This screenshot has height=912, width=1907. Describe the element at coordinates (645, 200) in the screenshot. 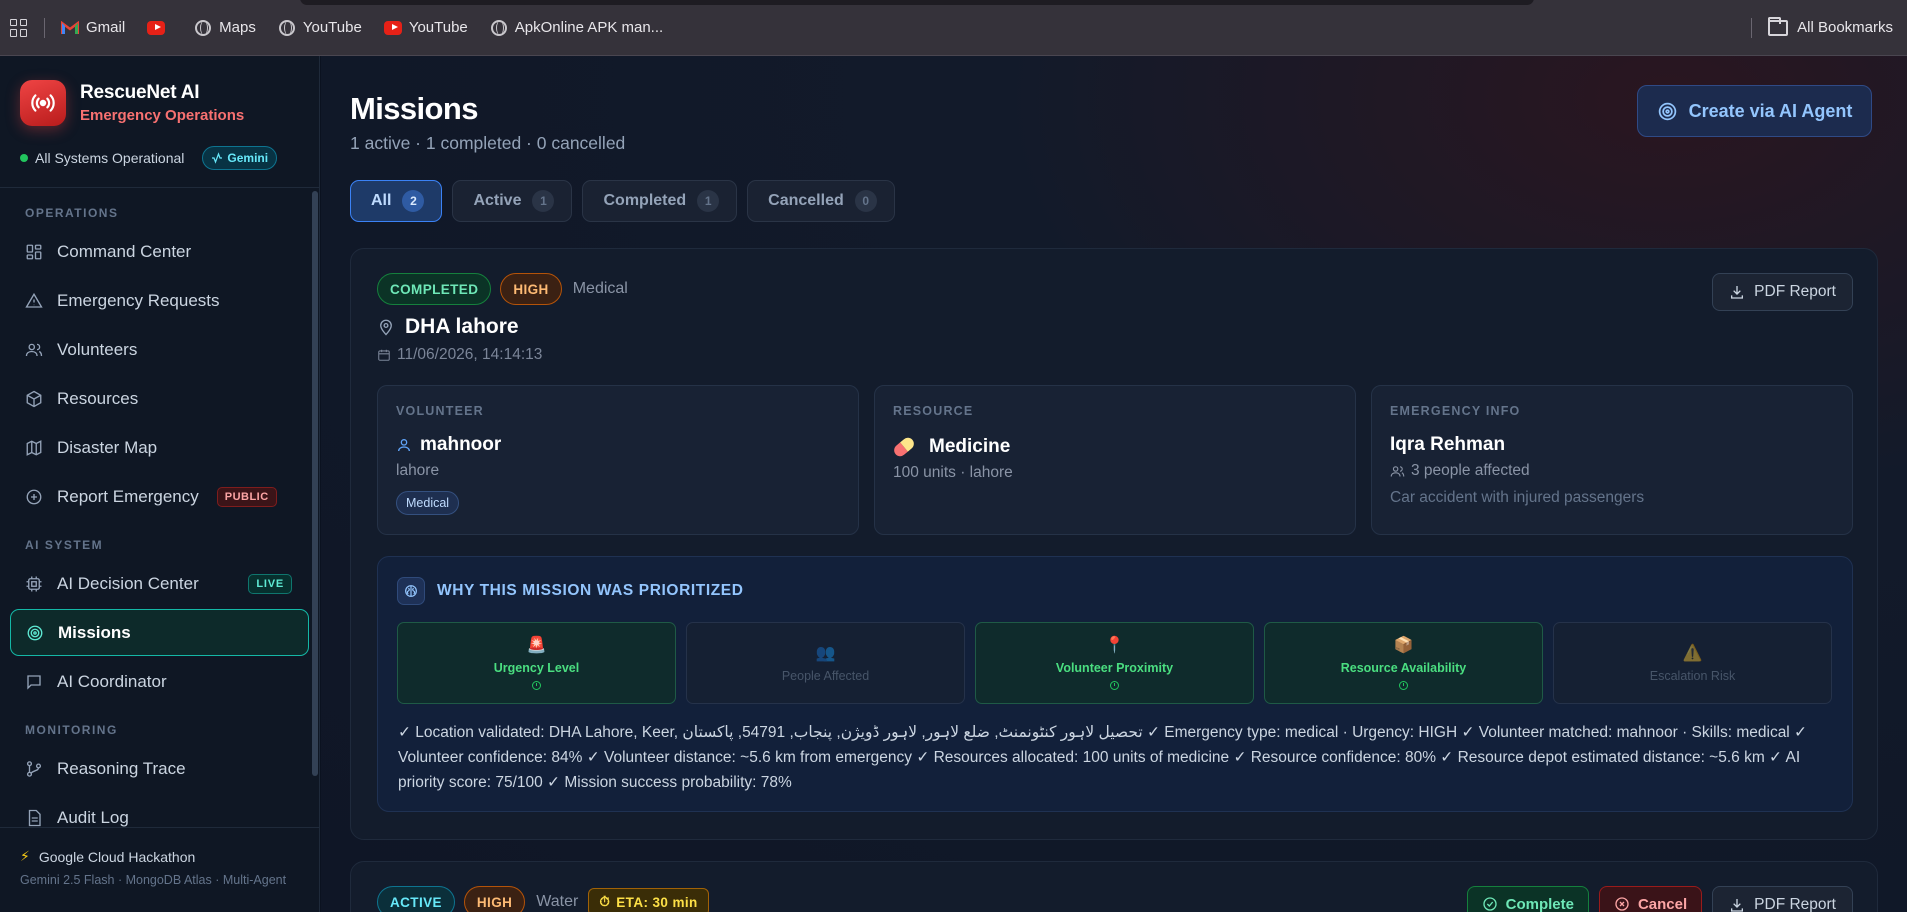

I see `tab-label: Completed` at that location.